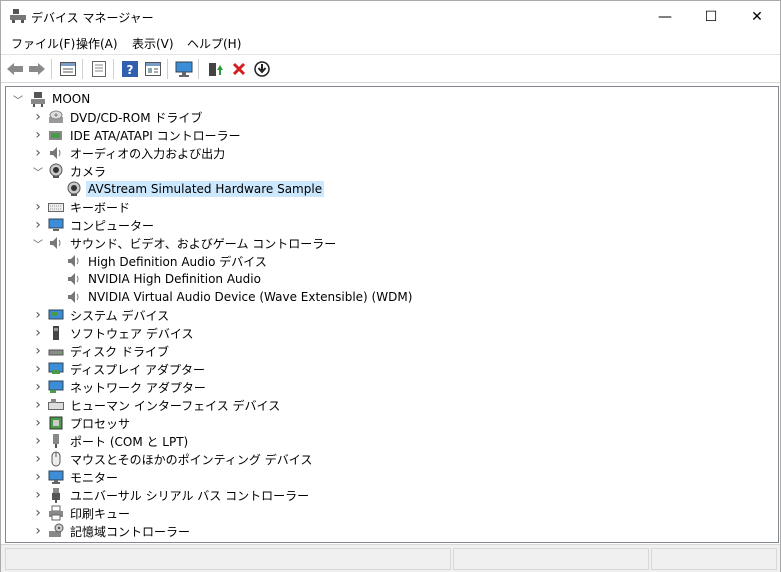 This screenshot has height=572, width=781. I want to click on status-bar, so click(390, 558).